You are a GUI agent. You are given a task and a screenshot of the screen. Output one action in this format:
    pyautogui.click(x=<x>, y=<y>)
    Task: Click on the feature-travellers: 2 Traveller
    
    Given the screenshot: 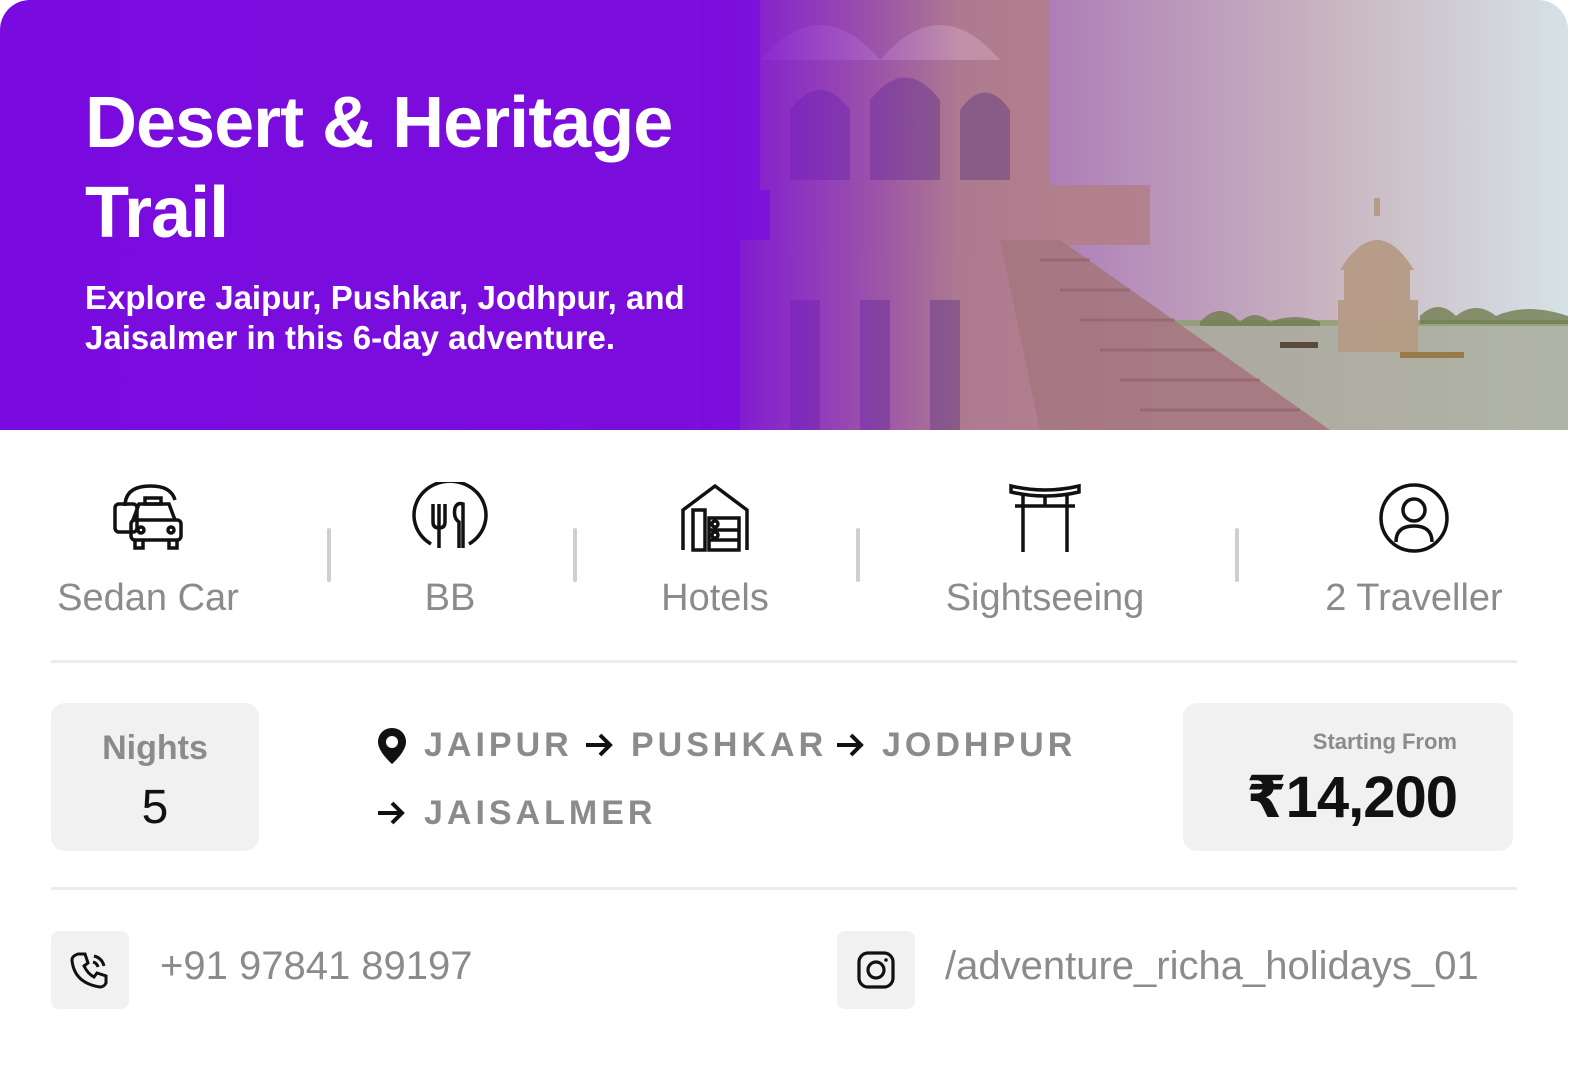 What is the action you would take?
    pyautogui.click(x=1414, y=545)
    